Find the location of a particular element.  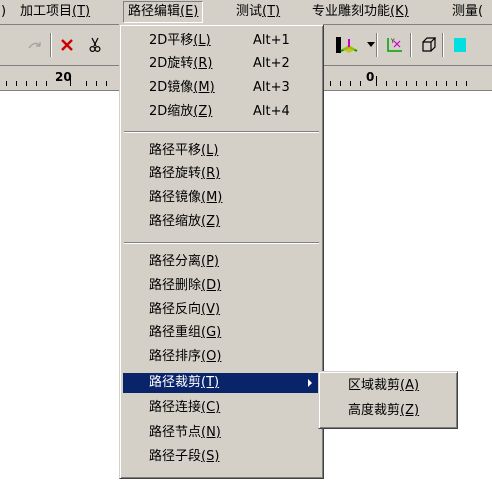

menu-item-path-delete: 路径删除(D) is located at coordinates (221, 286).